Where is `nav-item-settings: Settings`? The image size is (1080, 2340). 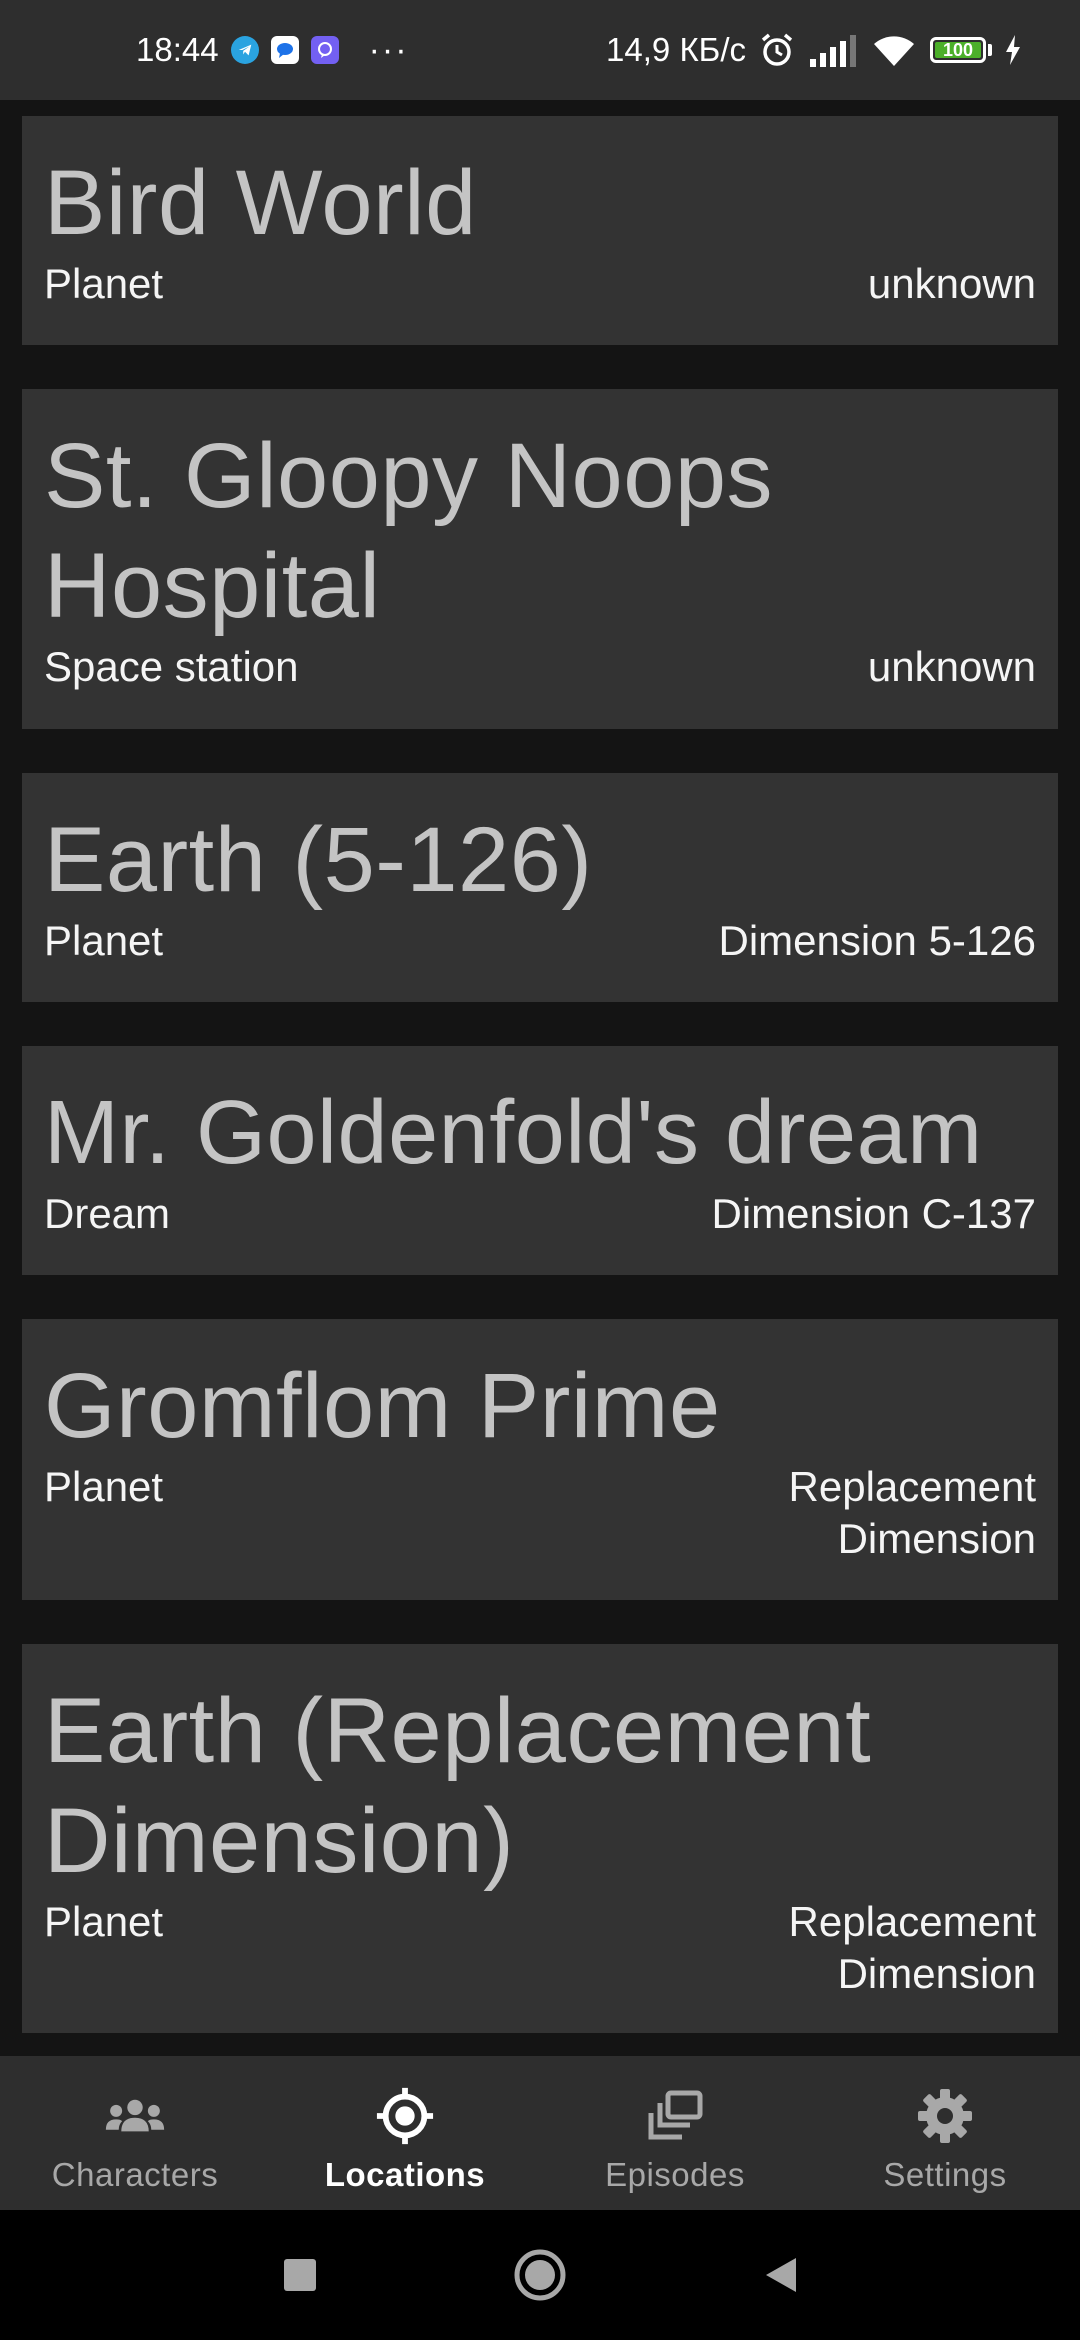 nav-item-settings: Settings is located at coordinates (945, 2133).